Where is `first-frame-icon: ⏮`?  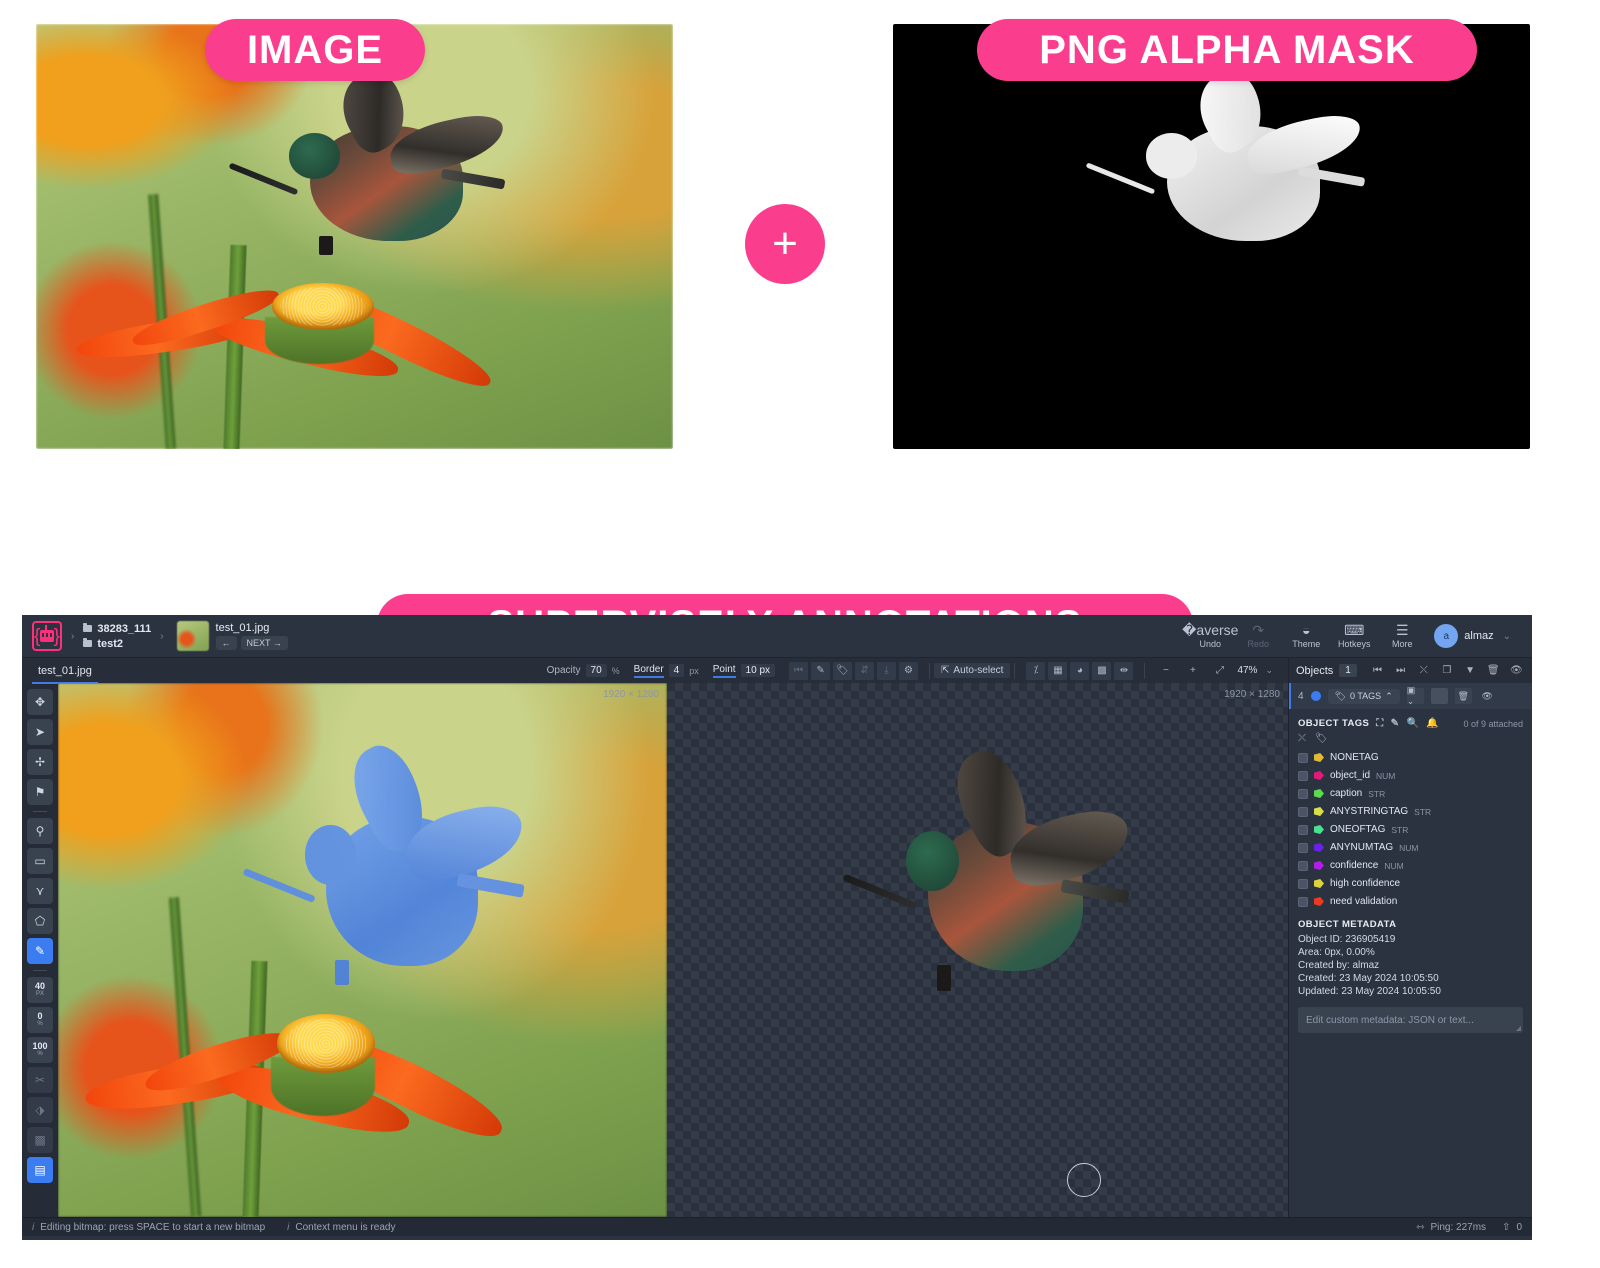 first-frame-icon: ⏮ is located at coordinates (799, 670).